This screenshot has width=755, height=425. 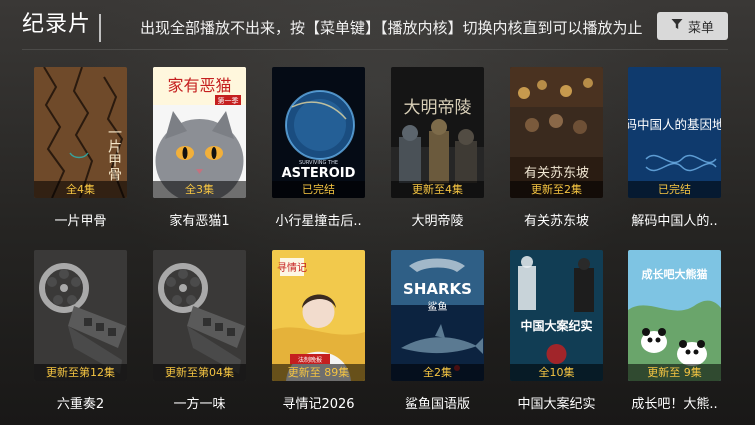 I want to click on video-title: 六重奏2, so click(x=80, y=404).